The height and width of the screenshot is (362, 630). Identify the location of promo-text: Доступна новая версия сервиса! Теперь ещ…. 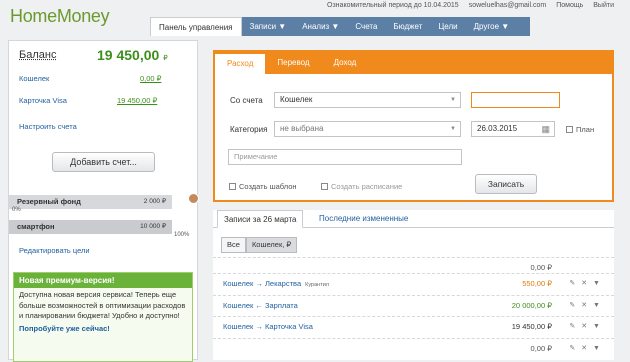
(102, 305).